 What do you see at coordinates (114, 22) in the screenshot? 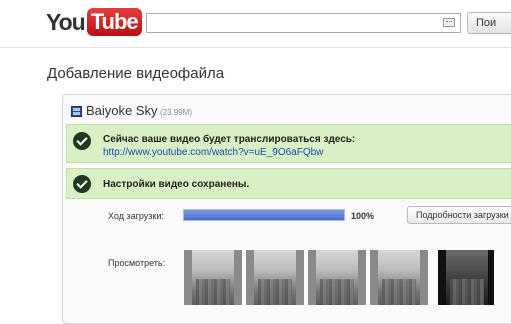
I see `logo-tube-text: Tube` at bounding box center [114, 22].